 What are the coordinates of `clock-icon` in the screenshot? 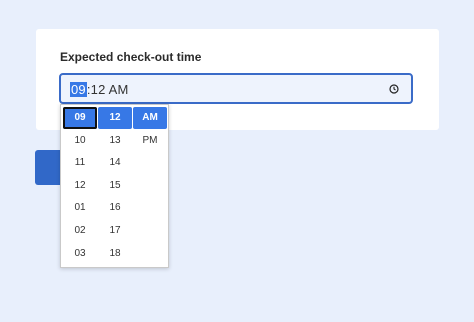 It's located at (394, 89).